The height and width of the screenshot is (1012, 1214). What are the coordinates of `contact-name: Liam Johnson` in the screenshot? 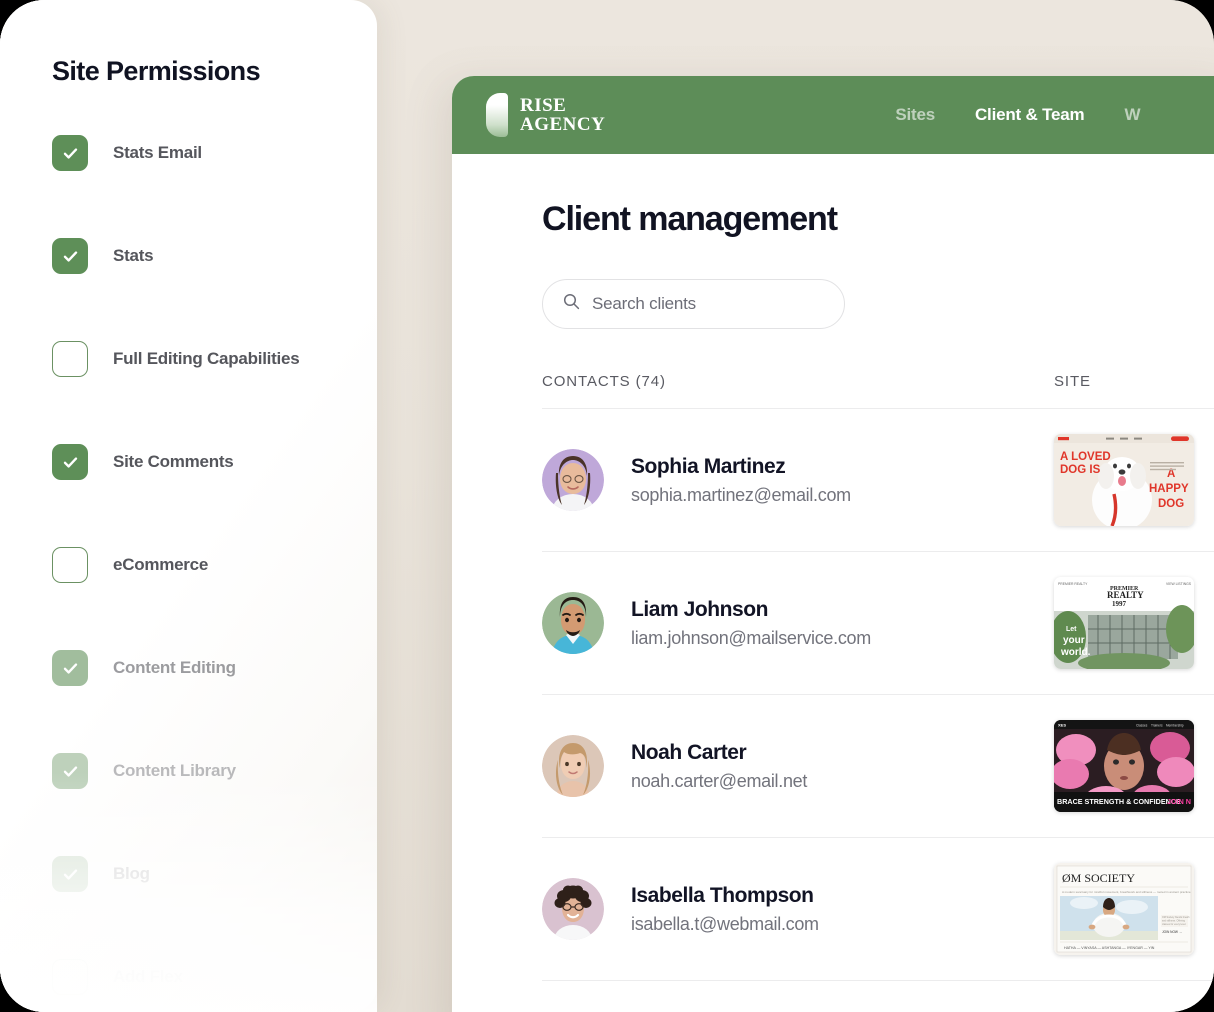 It's located at (699, 609).